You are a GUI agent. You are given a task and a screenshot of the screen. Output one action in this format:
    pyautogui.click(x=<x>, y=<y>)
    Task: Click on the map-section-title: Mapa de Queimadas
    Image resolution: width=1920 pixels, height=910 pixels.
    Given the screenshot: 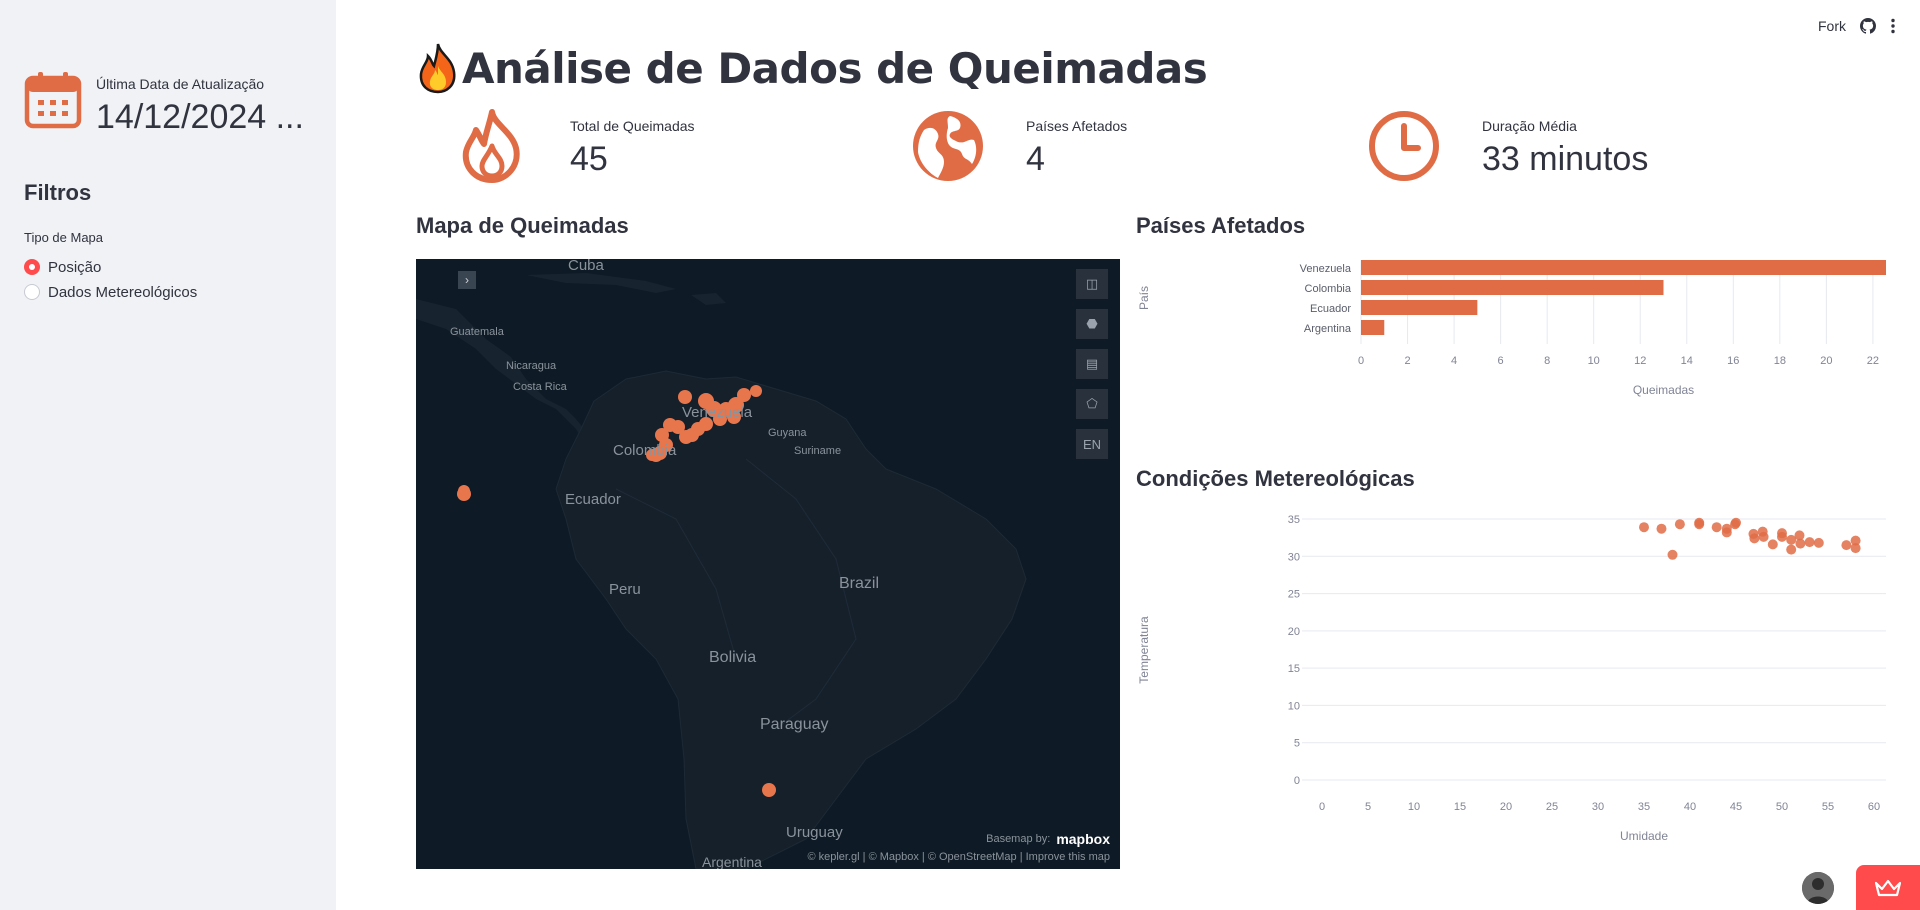 What is the action you would take?
    pyautogui.click(x=522, y=225)
    